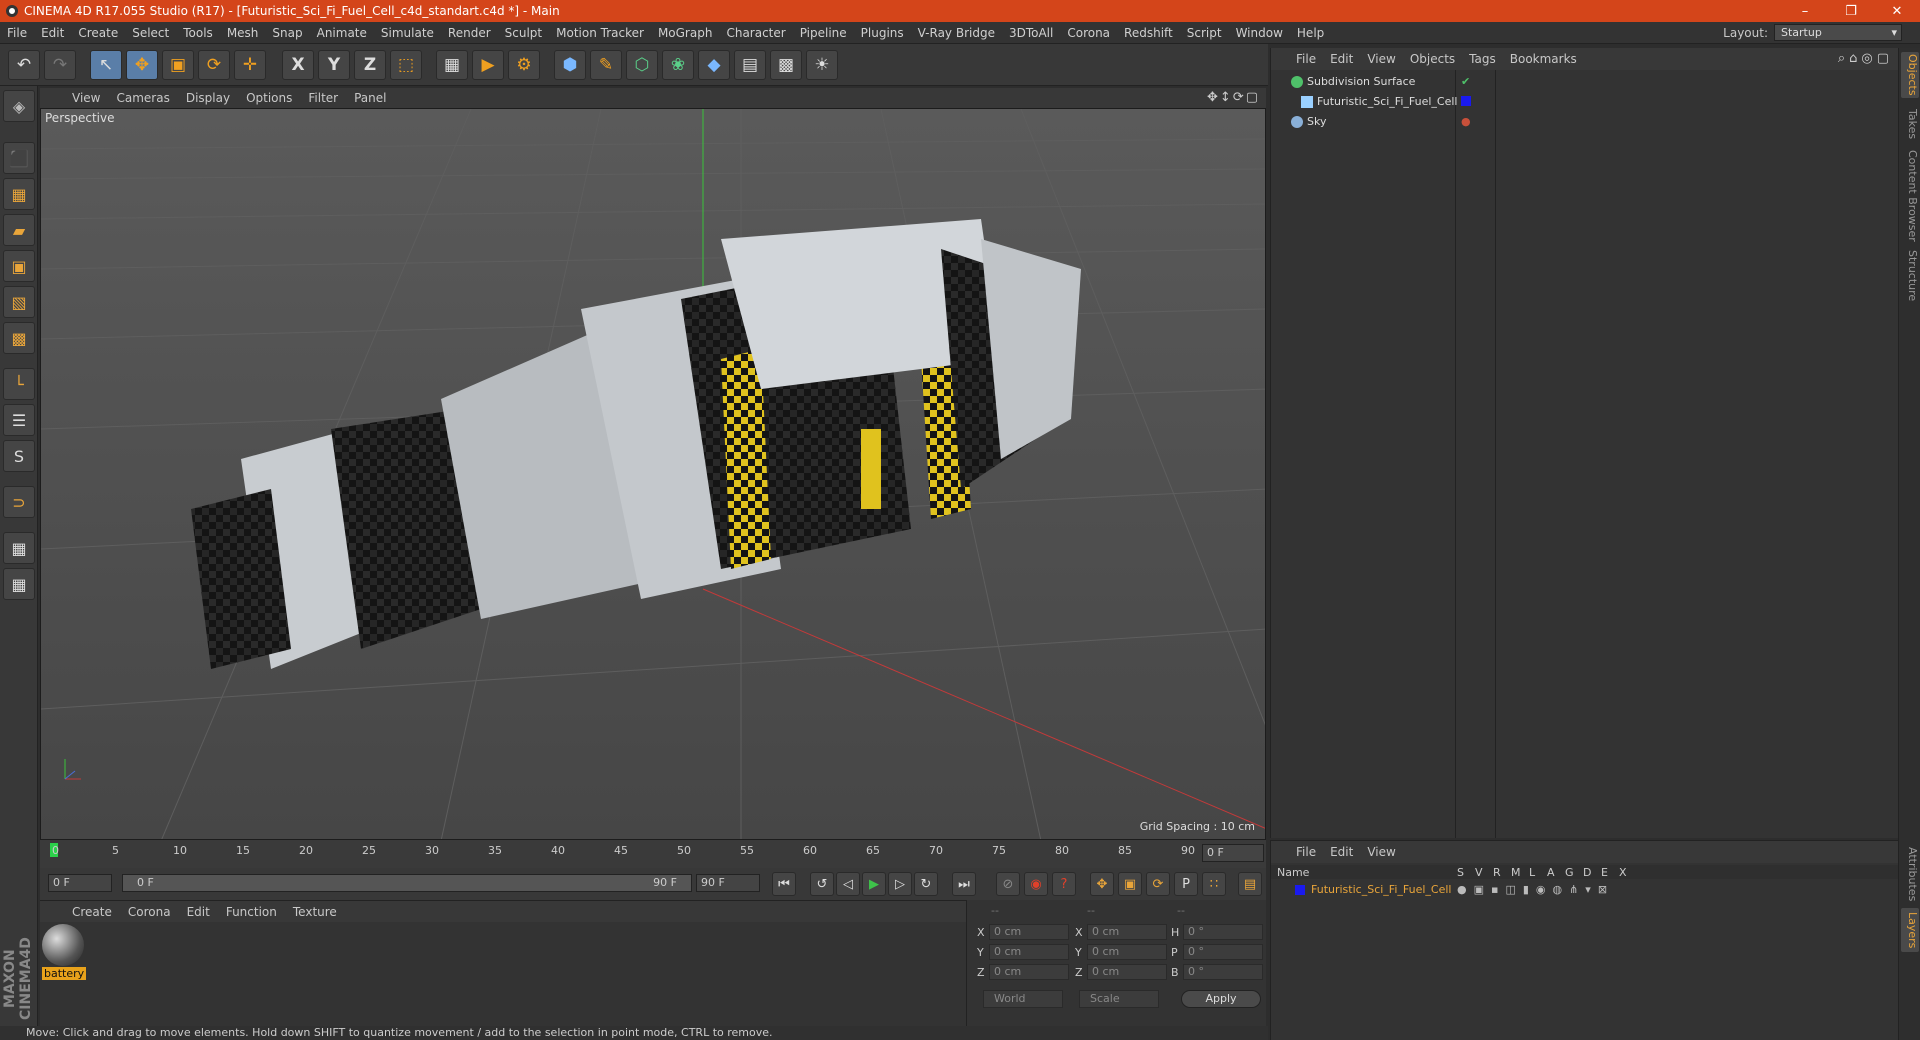 The image size is (1920, 1040). What do you see at coordinates (19, 106) in the screenshot?
I see `make-editable-button: ◈` at bounding box center [19, 106].